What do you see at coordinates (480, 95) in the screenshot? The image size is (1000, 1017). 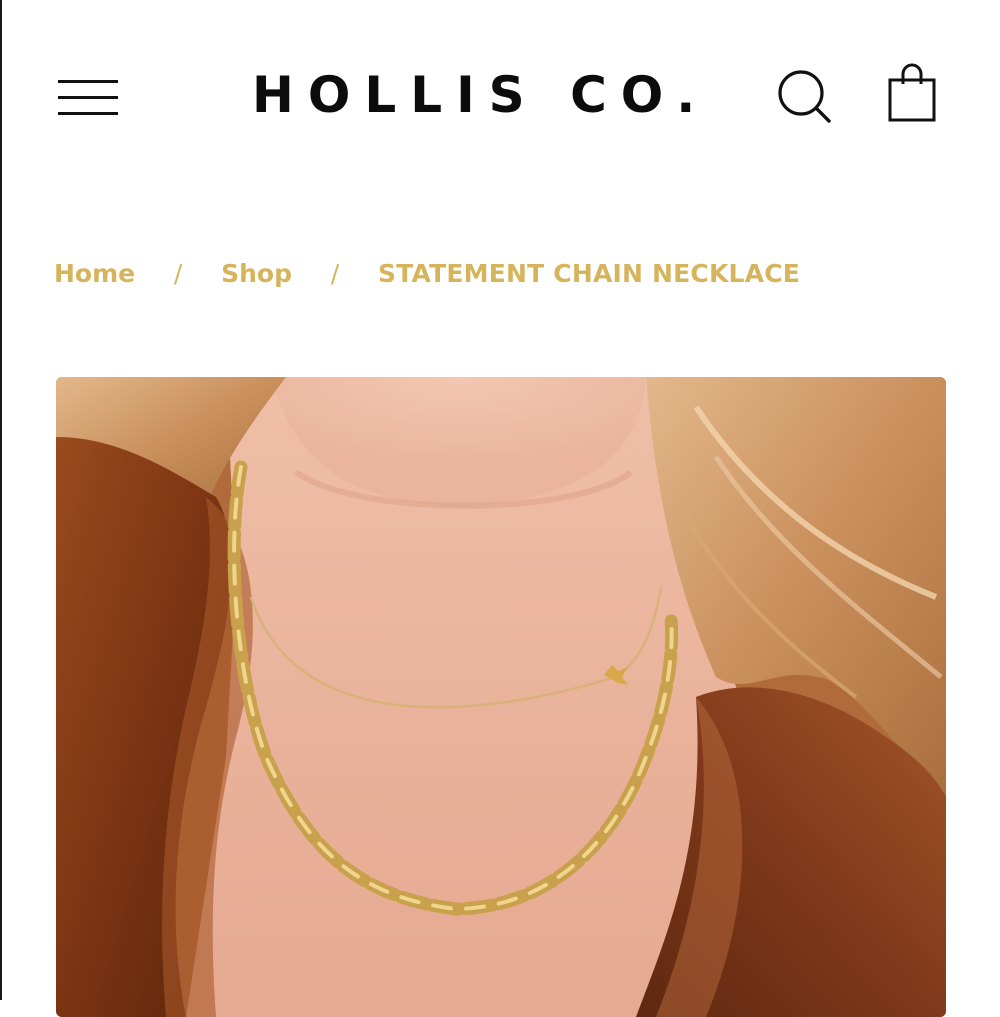 I see `brand-logo: HOLLIS CO.` at bounding box center [480, 95].